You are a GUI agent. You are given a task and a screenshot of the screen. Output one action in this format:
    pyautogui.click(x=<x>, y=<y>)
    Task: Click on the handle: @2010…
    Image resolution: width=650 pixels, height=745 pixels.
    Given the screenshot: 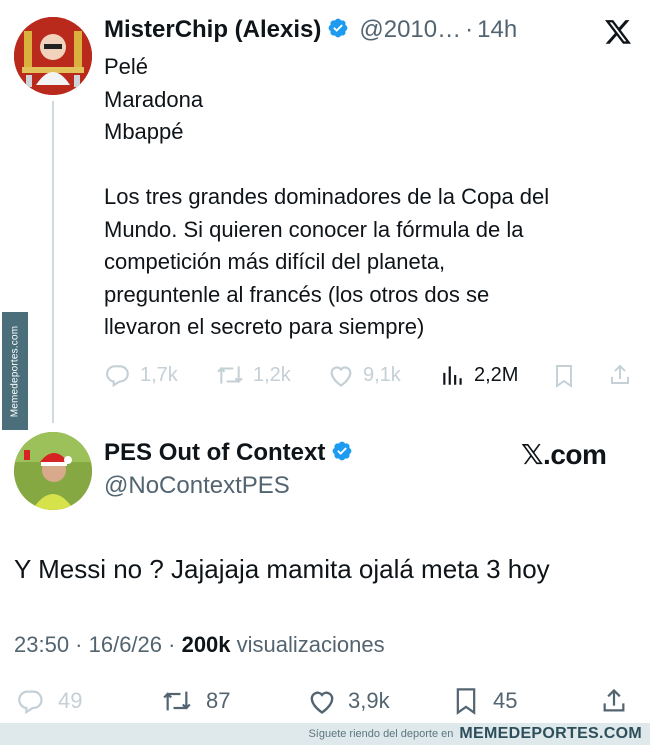 What is the action you would take?
    pyautogui.click(x=410, y=30)
    